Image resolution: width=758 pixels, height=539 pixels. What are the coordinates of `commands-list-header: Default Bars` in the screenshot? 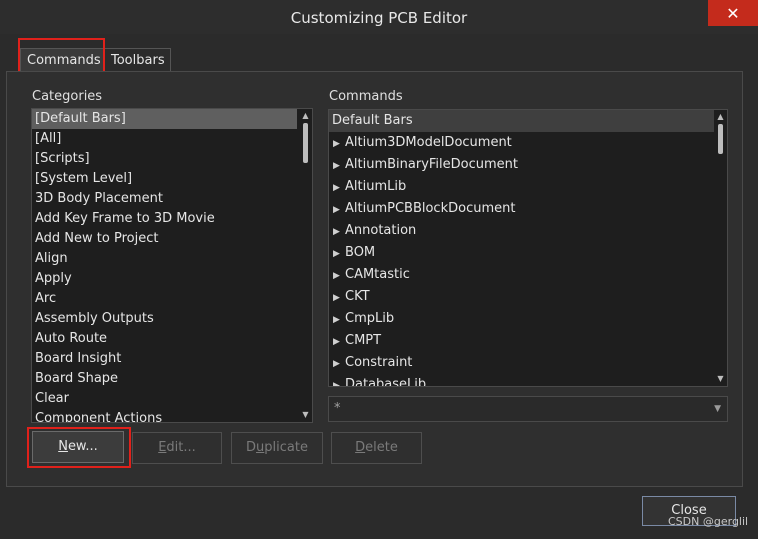 It's located at (528, 121).